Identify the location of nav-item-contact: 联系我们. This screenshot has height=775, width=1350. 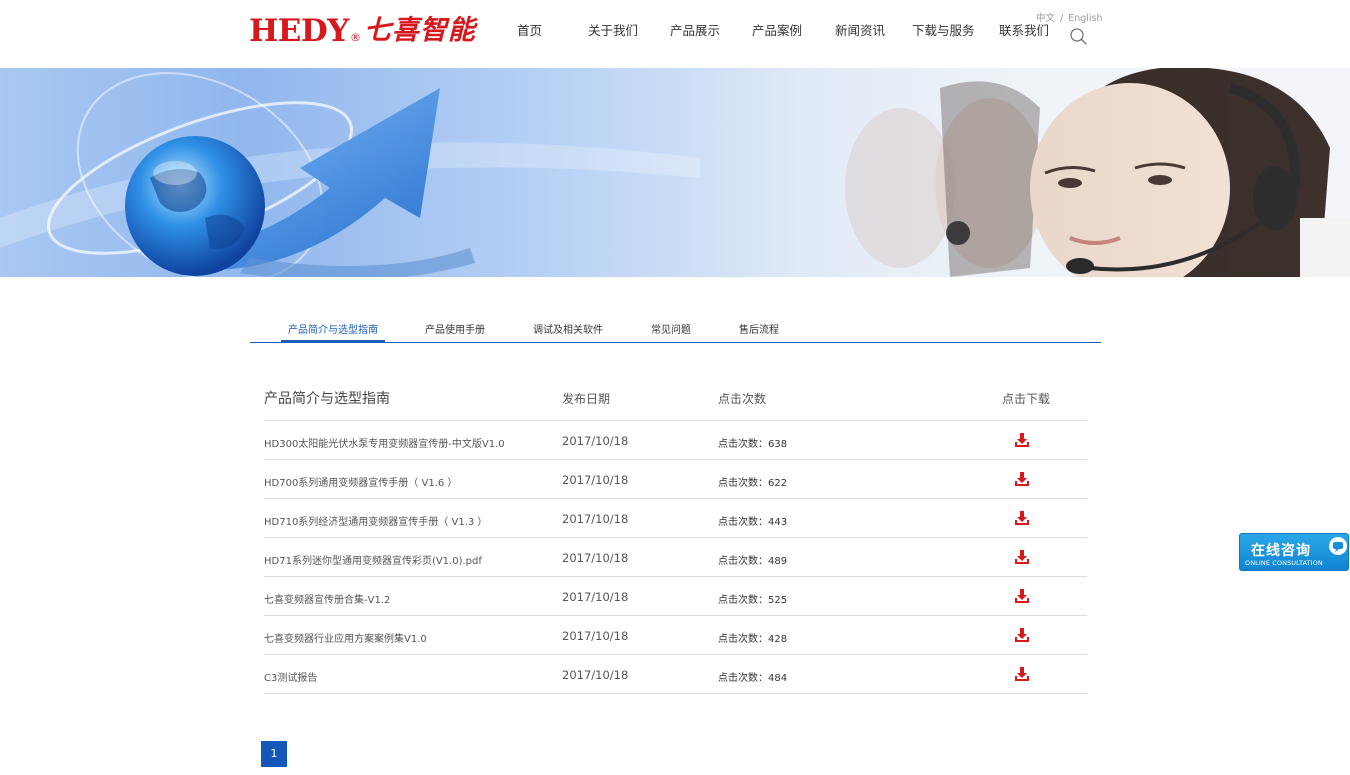
(1024, 31).